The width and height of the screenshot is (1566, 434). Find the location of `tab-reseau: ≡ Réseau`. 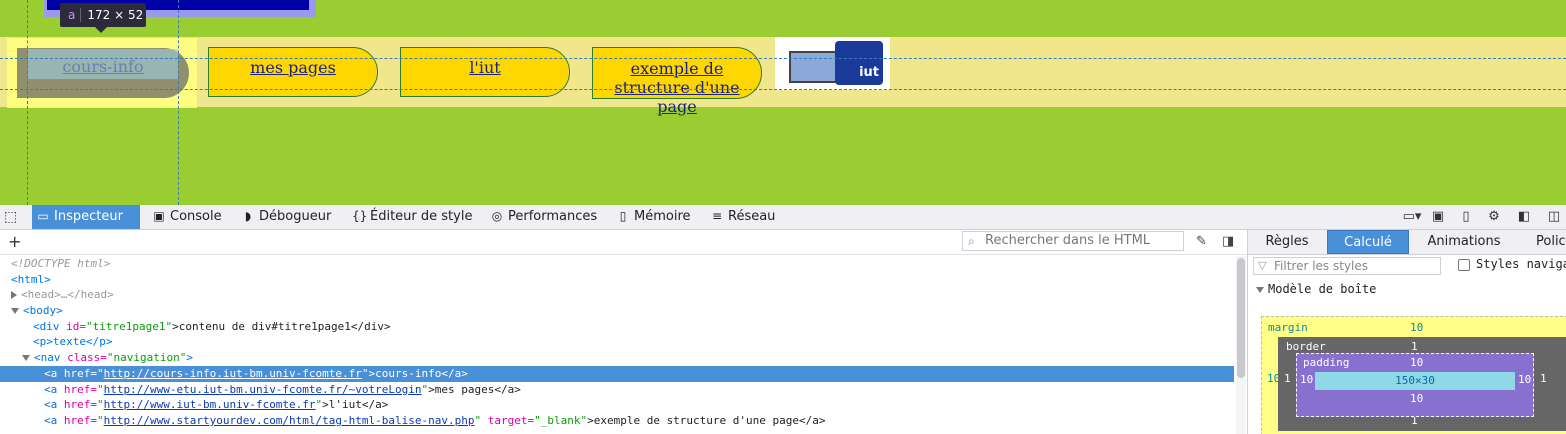

tab-reseau: ≡ Réseau is located at coordinates (746, 217).